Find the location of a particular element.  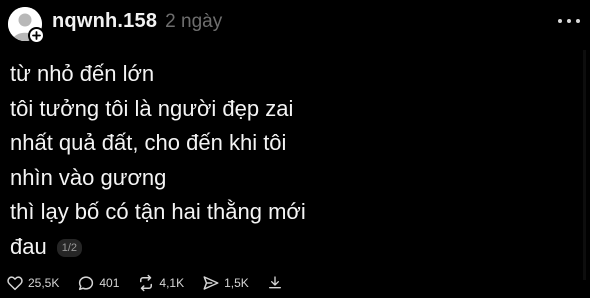

like-count: 25,5K is located at coordinates (44, 283).